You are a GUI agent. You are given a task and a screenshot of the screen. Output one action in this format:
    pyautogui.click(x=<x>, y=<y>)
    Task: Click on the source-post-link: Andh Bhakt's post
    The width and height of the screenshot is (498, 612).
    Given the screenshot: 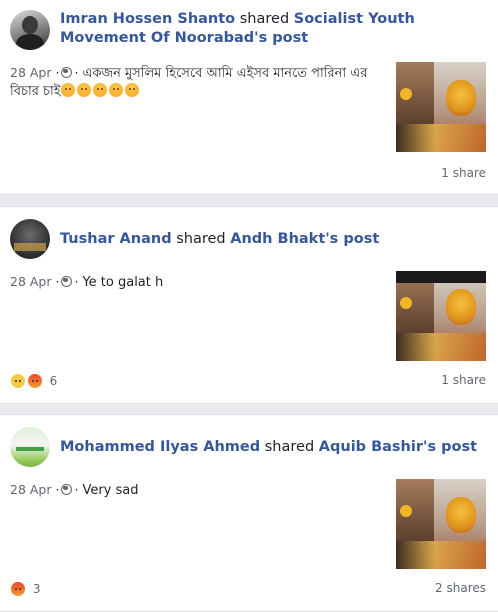 What is the action you would take?
    pyautogui.click(x=304, y=239)
    